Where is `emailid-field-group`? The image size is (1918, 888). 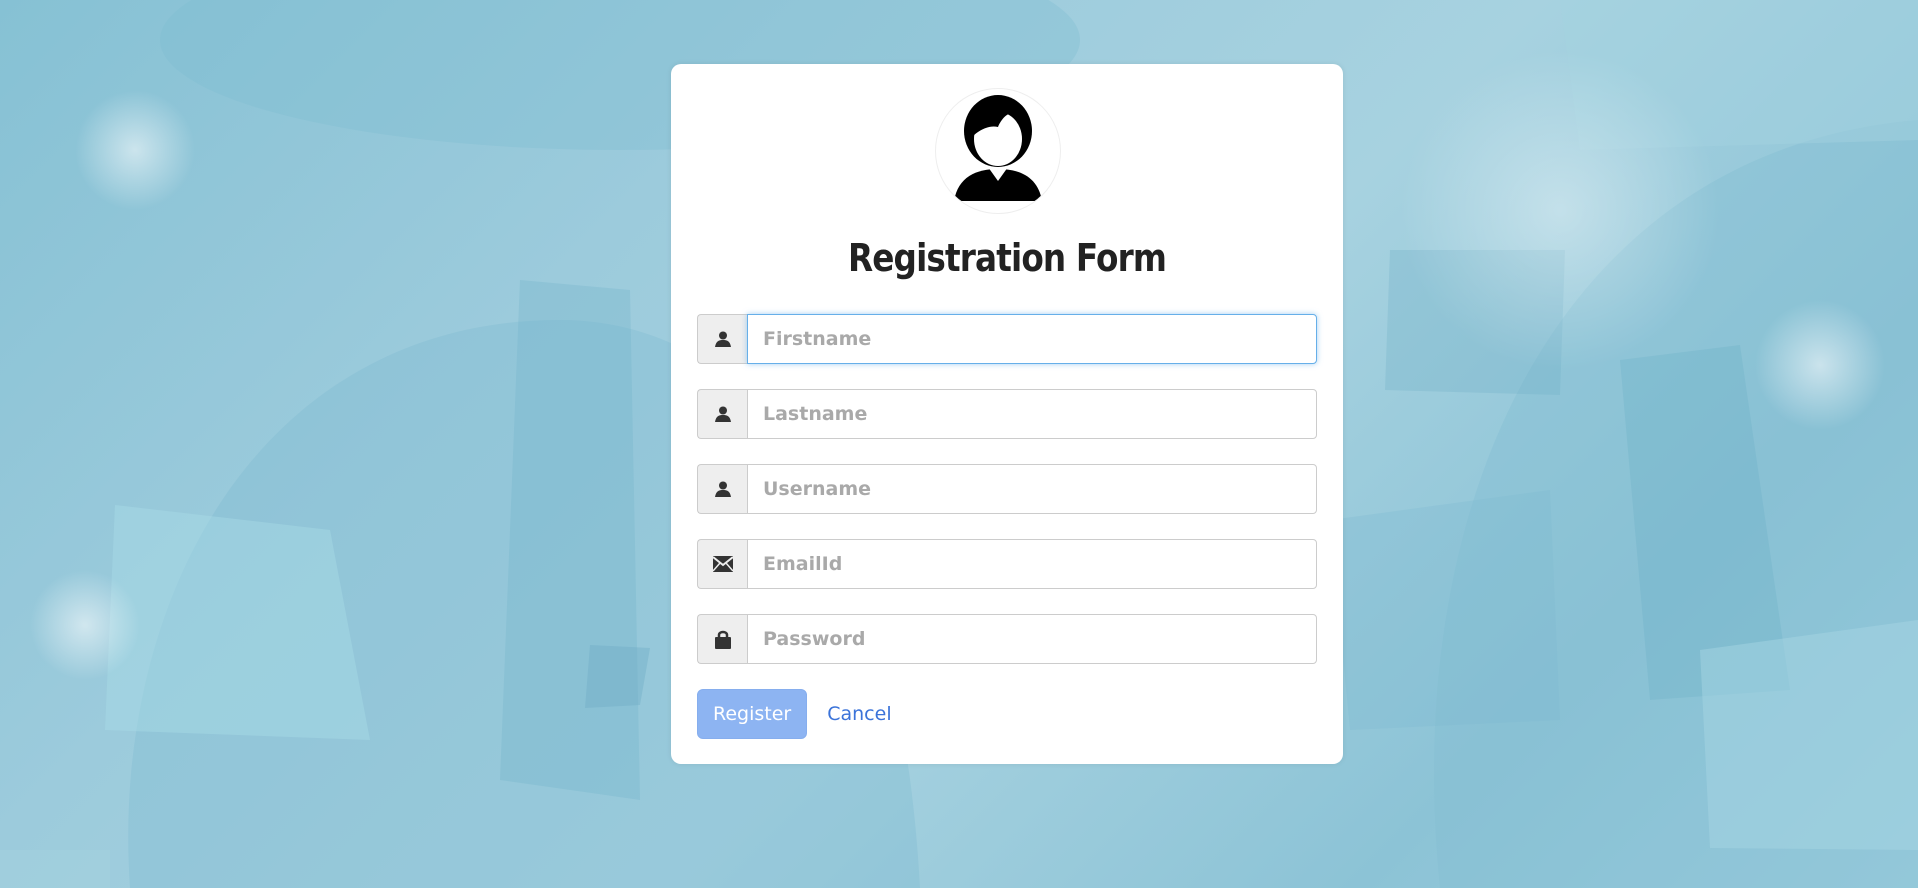 emailid-field-group is located at coordinates (1007, 564).